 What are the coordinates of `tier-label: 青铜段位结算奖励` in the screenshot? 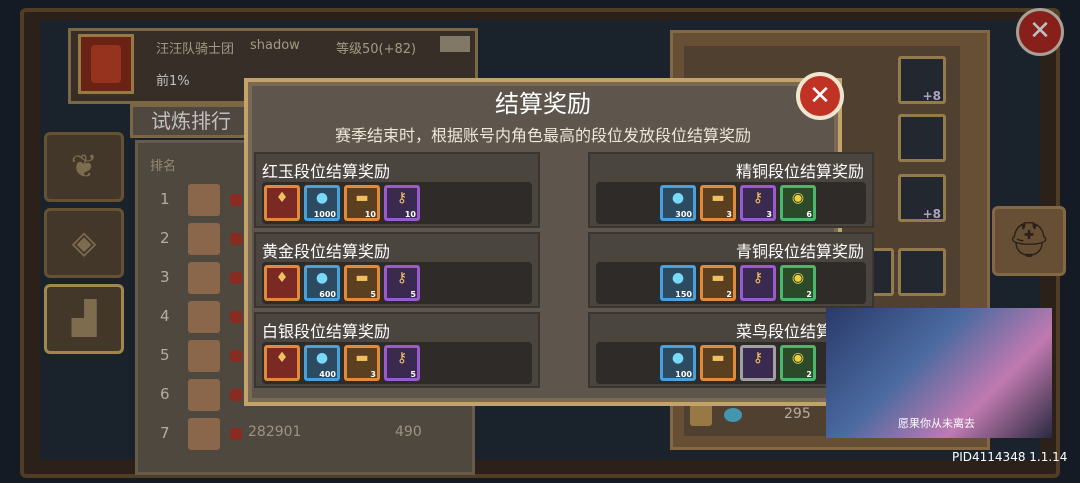 It's located at (799, 251).